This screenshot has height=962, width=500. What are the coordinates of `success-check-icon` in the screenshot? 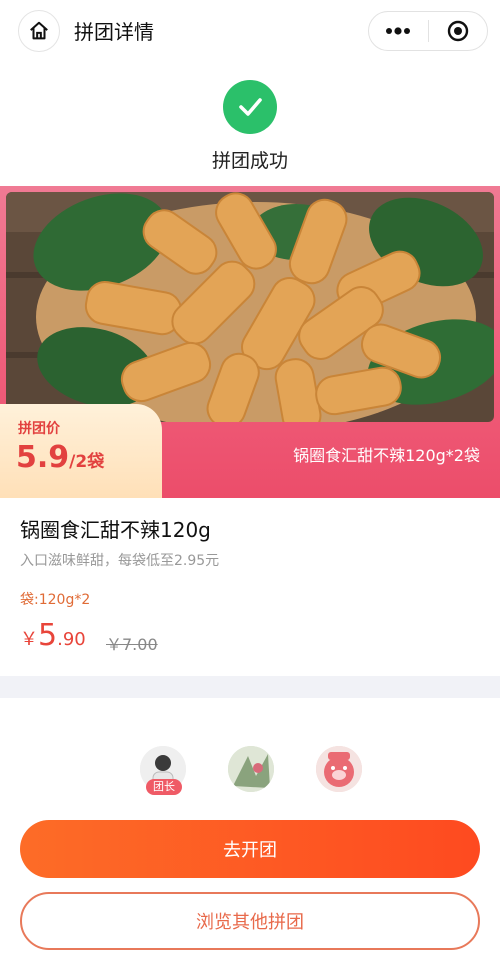 It's located at (250, 107).